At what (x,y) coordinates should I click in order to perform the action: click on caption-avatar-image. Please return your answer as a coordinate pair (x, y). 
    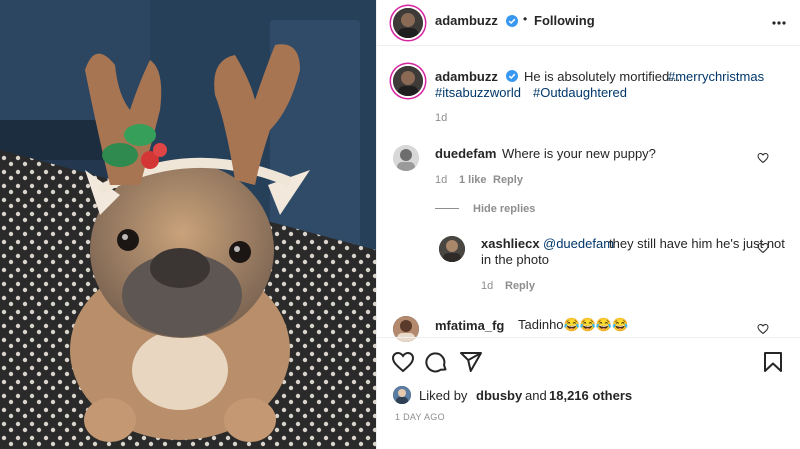
    Looking at the image, I should click on (408, 81).